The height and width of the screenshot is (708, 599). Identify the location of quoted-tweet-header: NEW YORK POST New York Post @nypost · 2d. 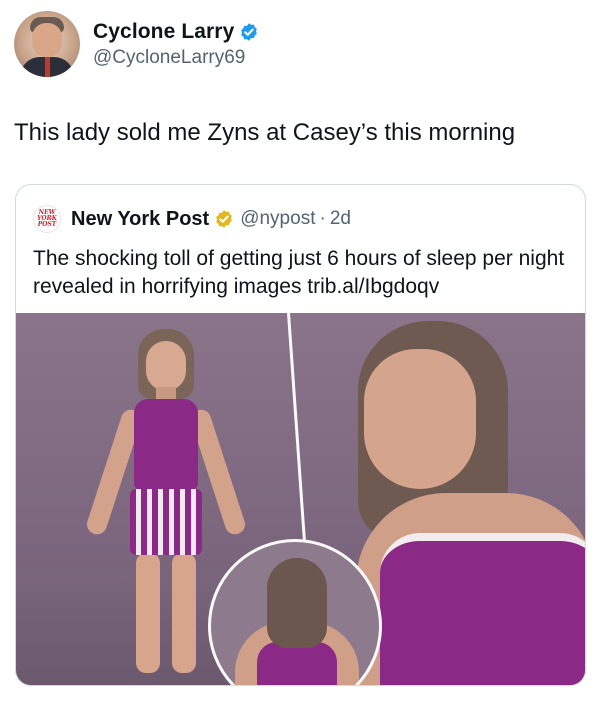
(192, 219).